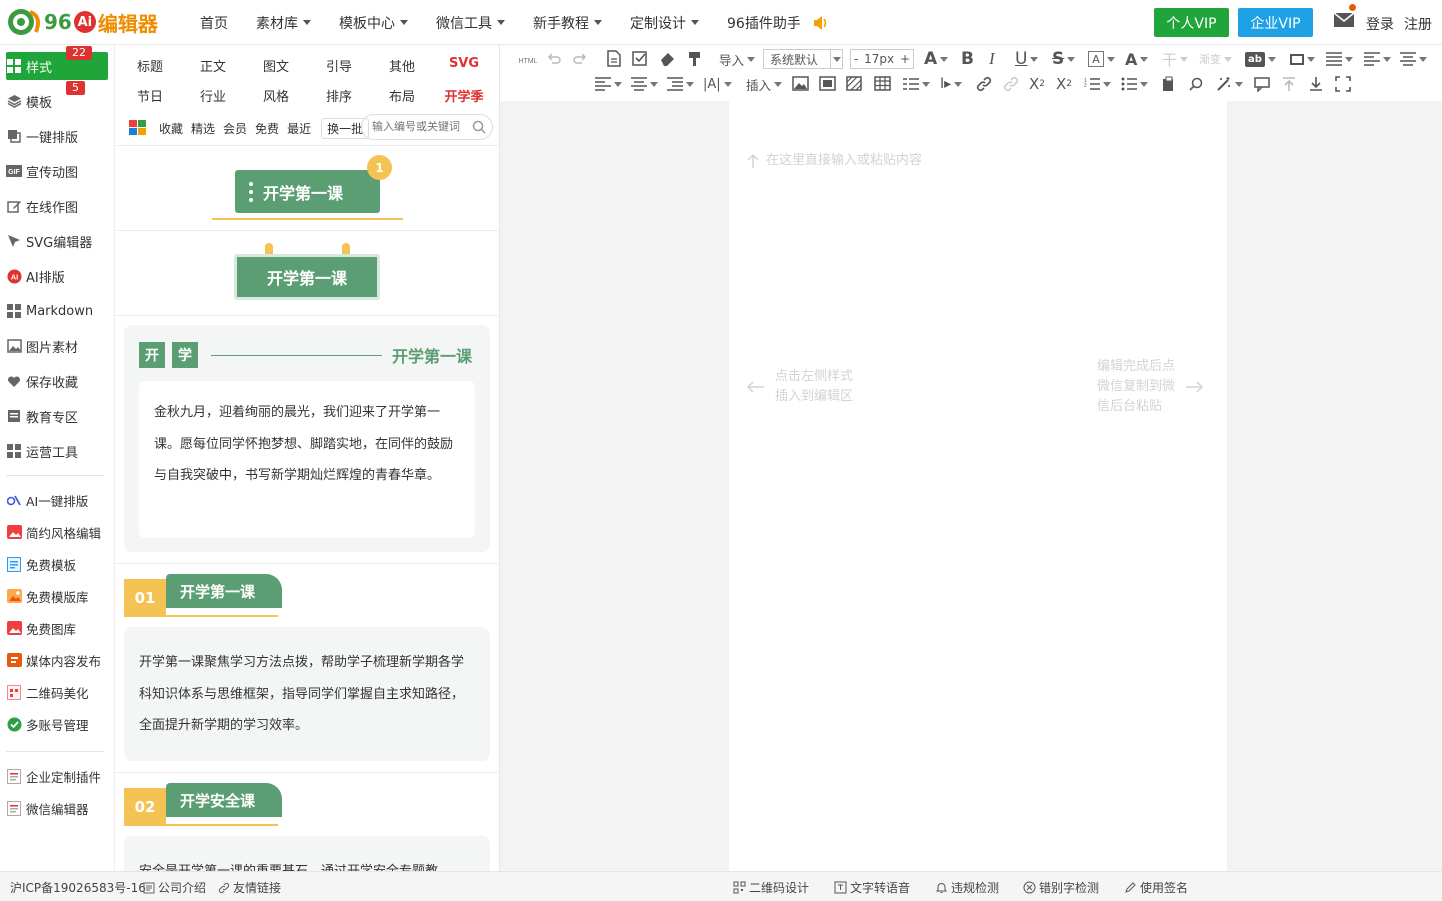 The image size is (1442, 901). I want to click on sidebar-item-one-click-layout: 一键排版, so click(57, 136).